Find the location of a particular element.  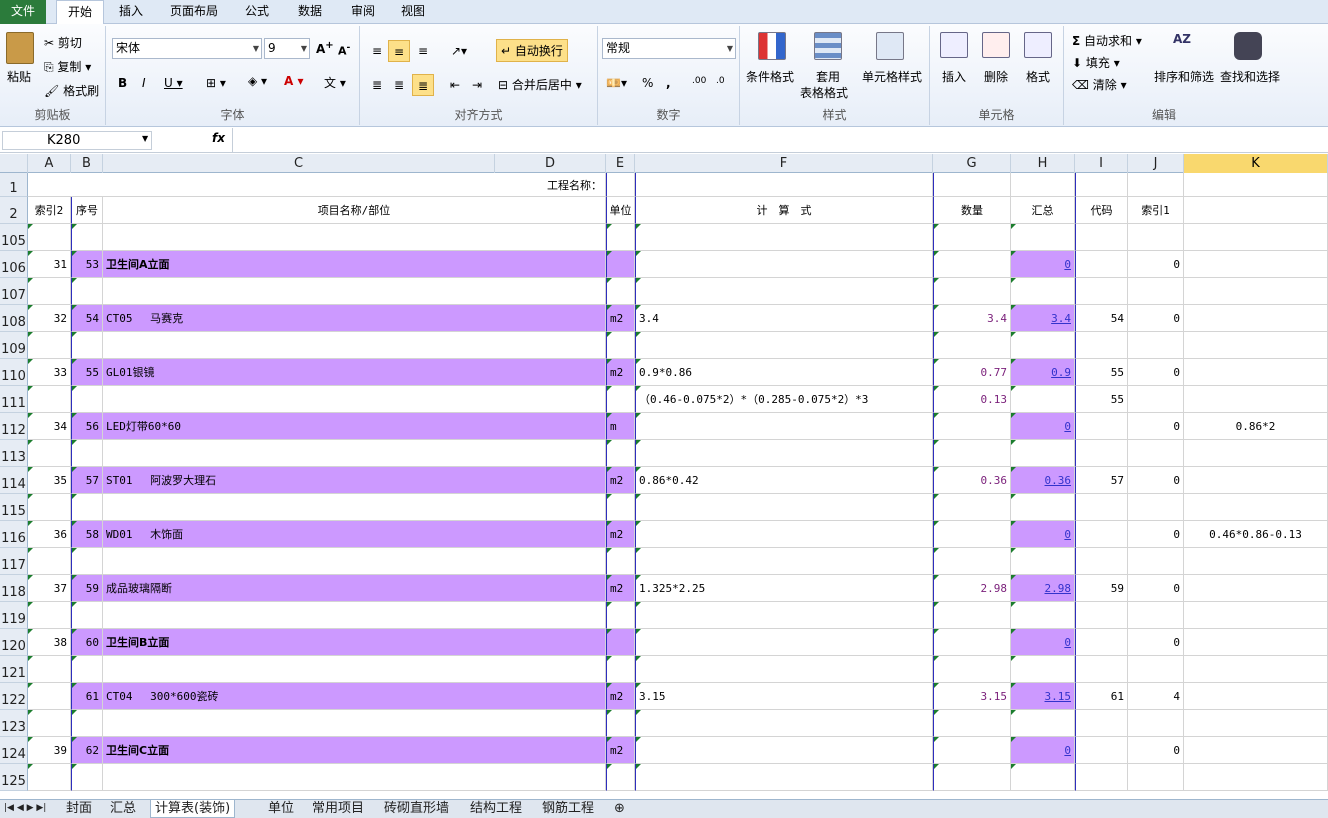

fill-color-icon: ◈ ▾ is located at coordinates (257, 81).